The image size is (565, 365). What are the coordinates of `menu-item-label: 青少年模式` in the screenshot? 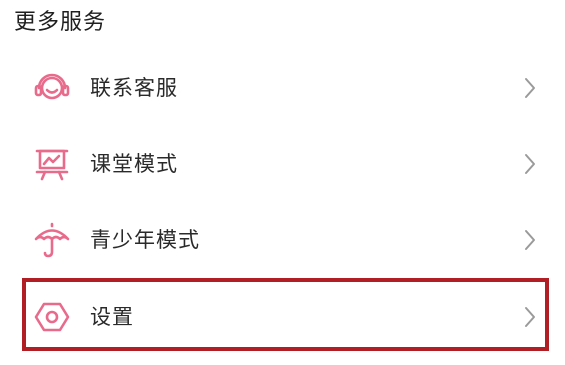 It's located at (145, 240).